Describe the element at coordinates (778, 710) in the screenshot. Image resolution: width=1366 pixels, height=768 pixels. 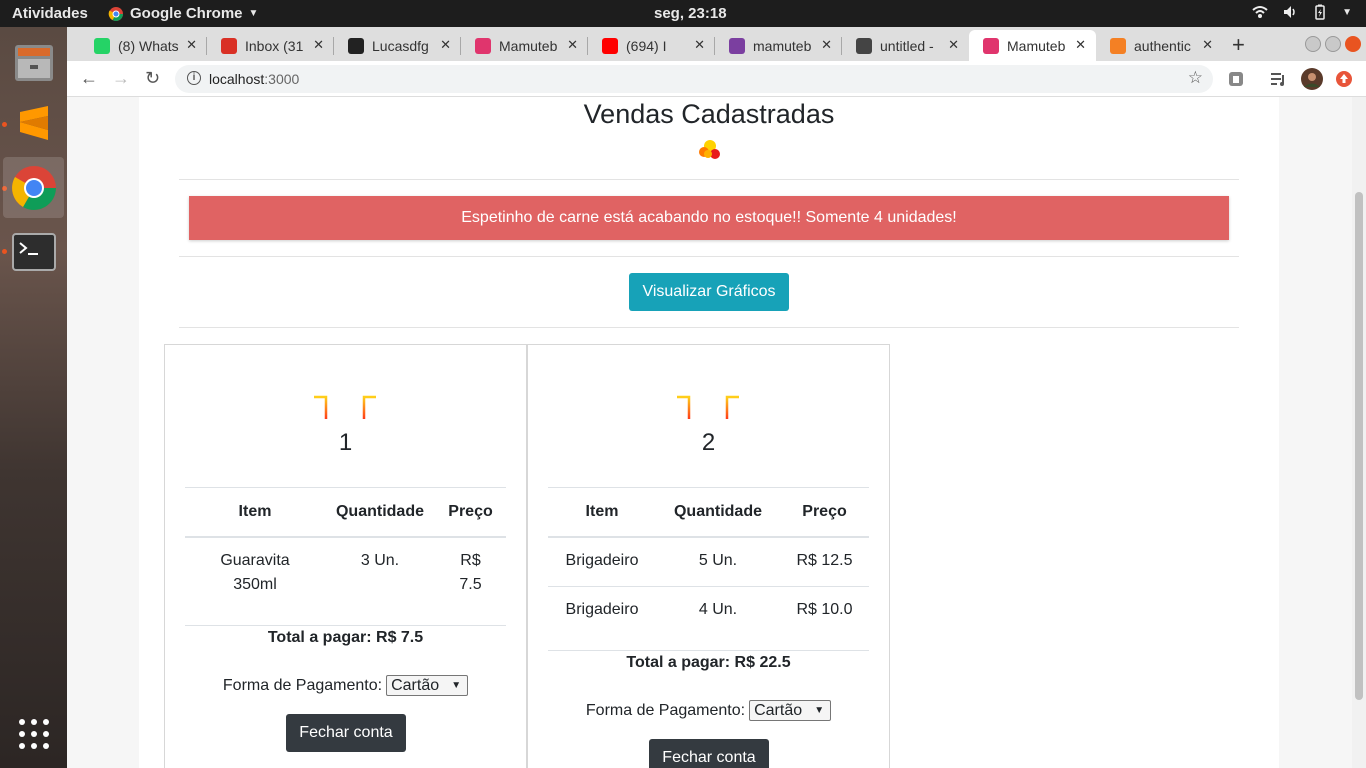
I see `payment-selected-value: Cartão` at that location.